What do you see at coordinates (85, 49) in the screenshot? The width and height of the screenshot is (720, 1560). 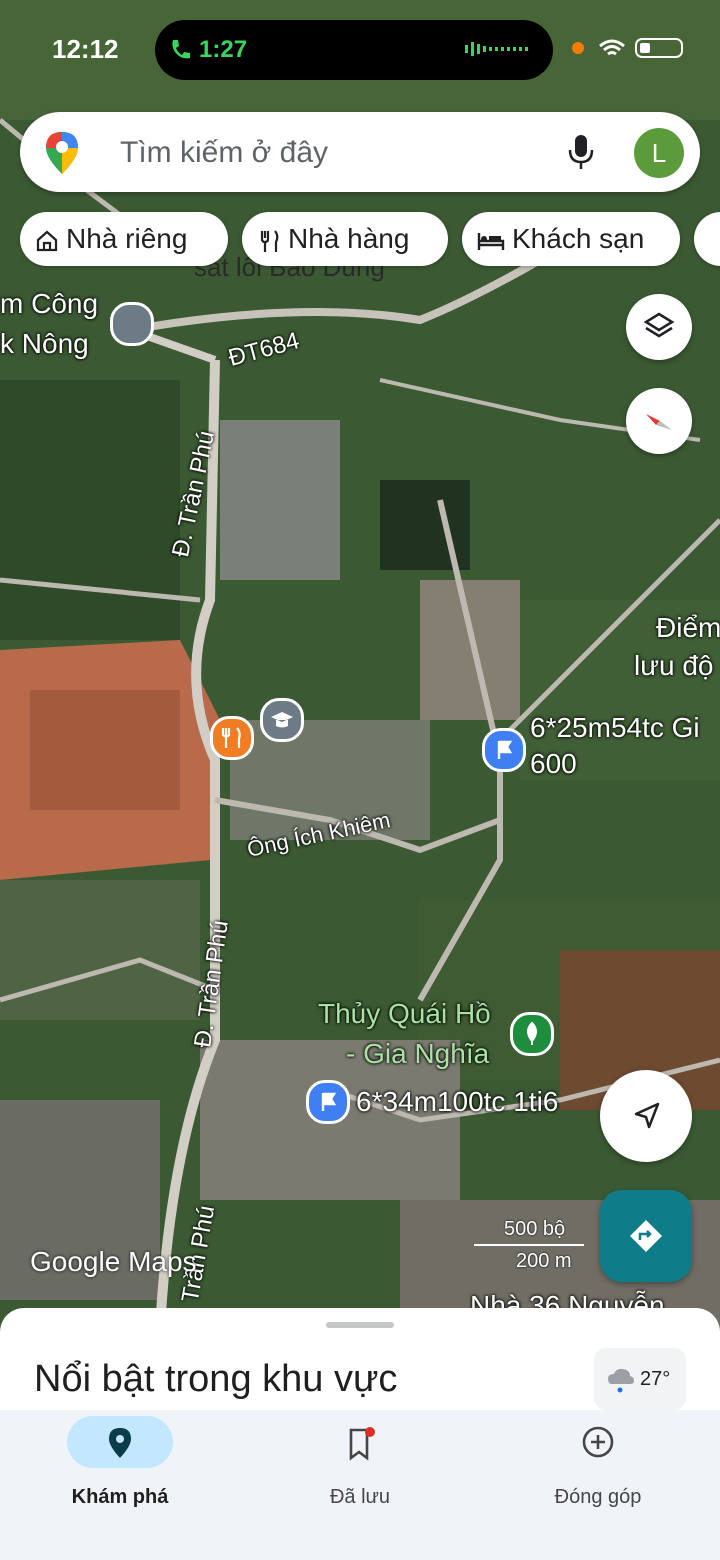 I see `status-time: 12:12` at bounding box center [85, 49].